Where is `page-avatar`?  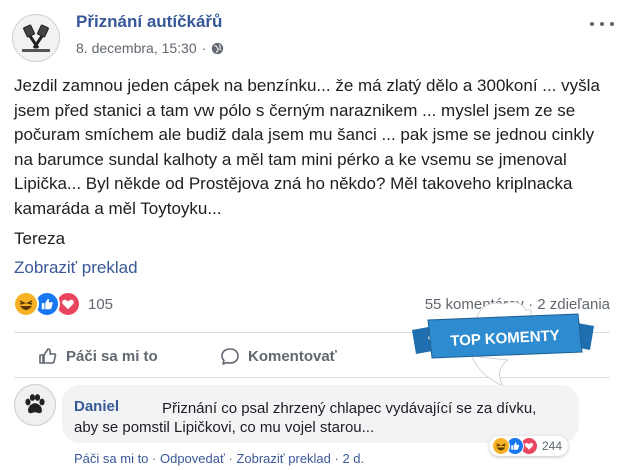 page-avatar is located at coordinates (36, 38).